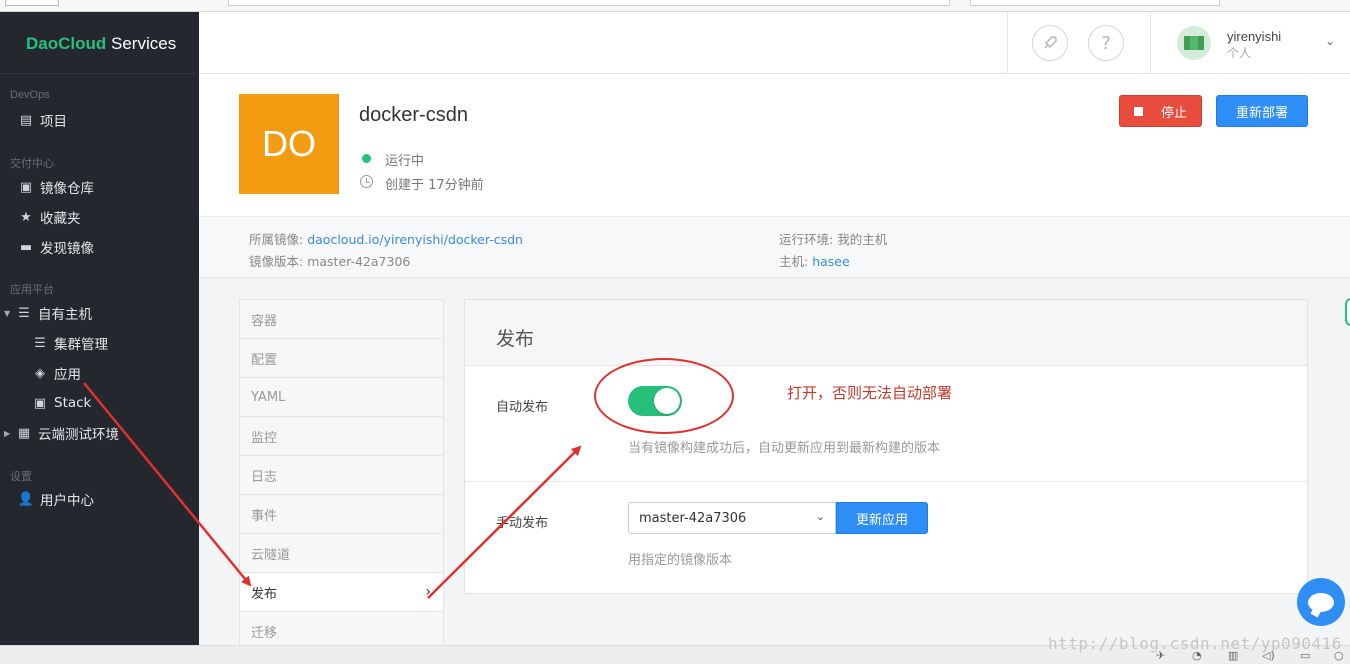  What do you see at coordinates (55, 499) in the screenshot?
I see `sidebar-item-user-center: 👤 用户中心` at bounding box center [55, 499].